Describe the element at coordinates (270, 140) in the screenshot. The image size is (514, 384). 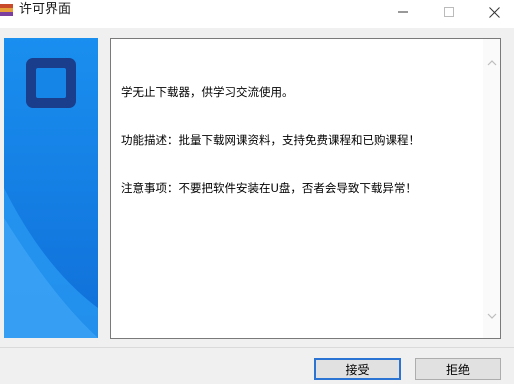
I see `license-line: 功能描述：批量下载网课资料，支持免费课程和已购课程！` at that location.